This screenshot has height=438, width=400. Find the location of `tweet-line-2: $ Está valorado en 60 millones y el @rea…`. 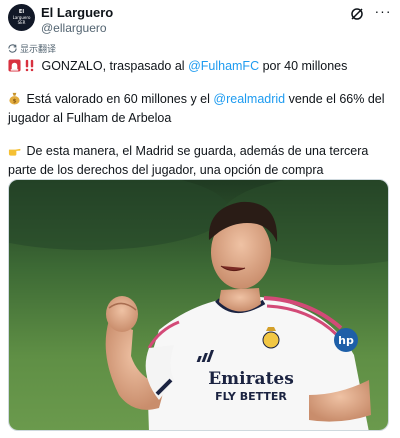

tweet-line-2: $ Está valorado en 60 millones y el @rea… is located at coordinates (201, 109).